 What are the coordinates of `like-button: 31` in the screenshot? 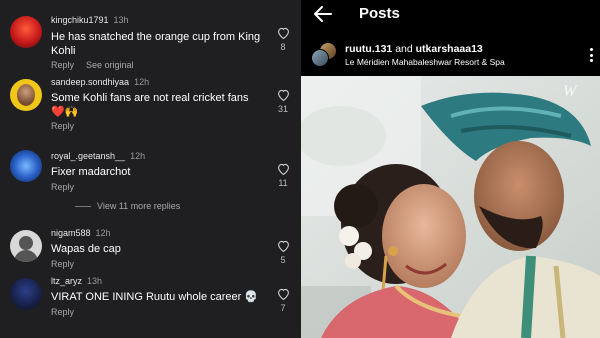 It's located at (283, 101).